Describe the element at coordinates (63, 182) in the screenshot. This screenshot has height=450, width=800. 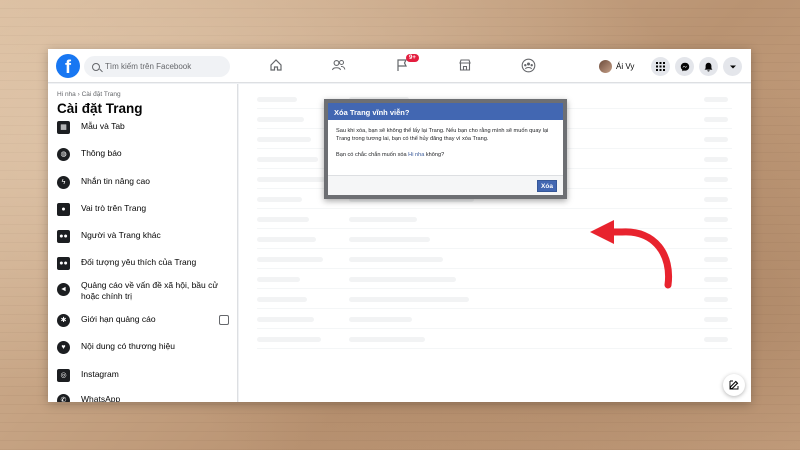
I see `messenger-icon: ϟ` at that location.